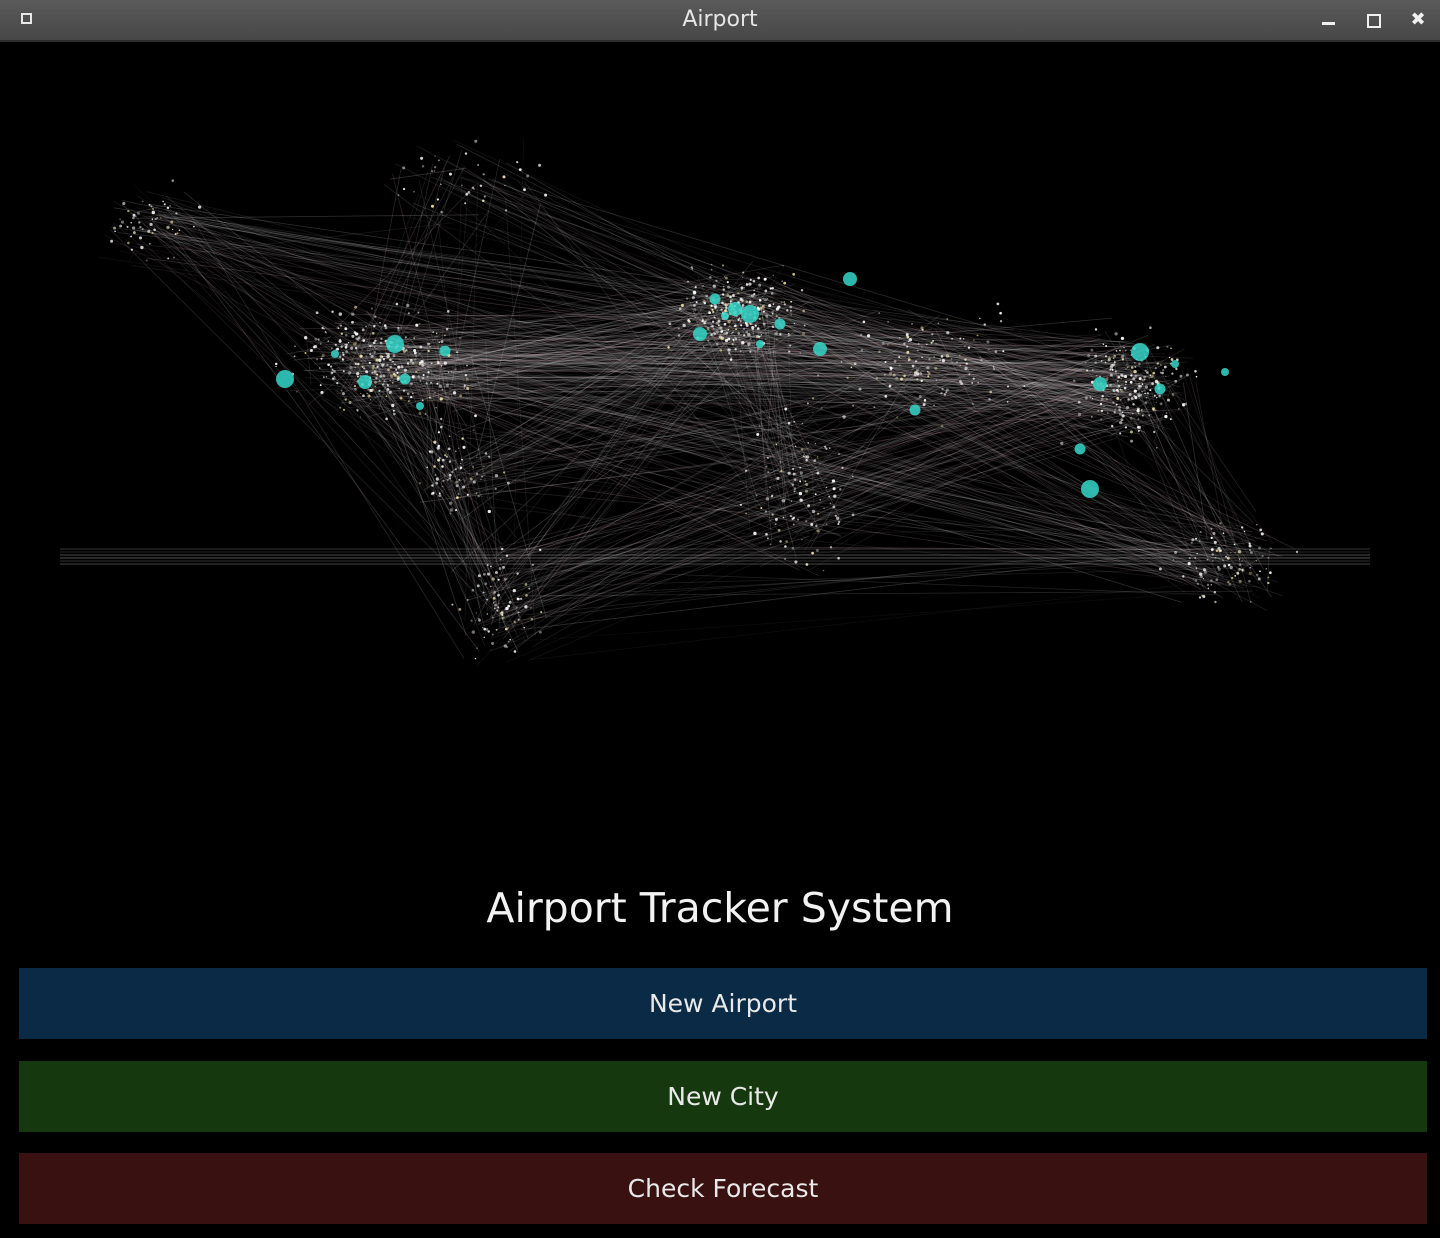  Describe the element at coordinates (1373, 20) in the screenshot. I see `maximize-icon` at that location.